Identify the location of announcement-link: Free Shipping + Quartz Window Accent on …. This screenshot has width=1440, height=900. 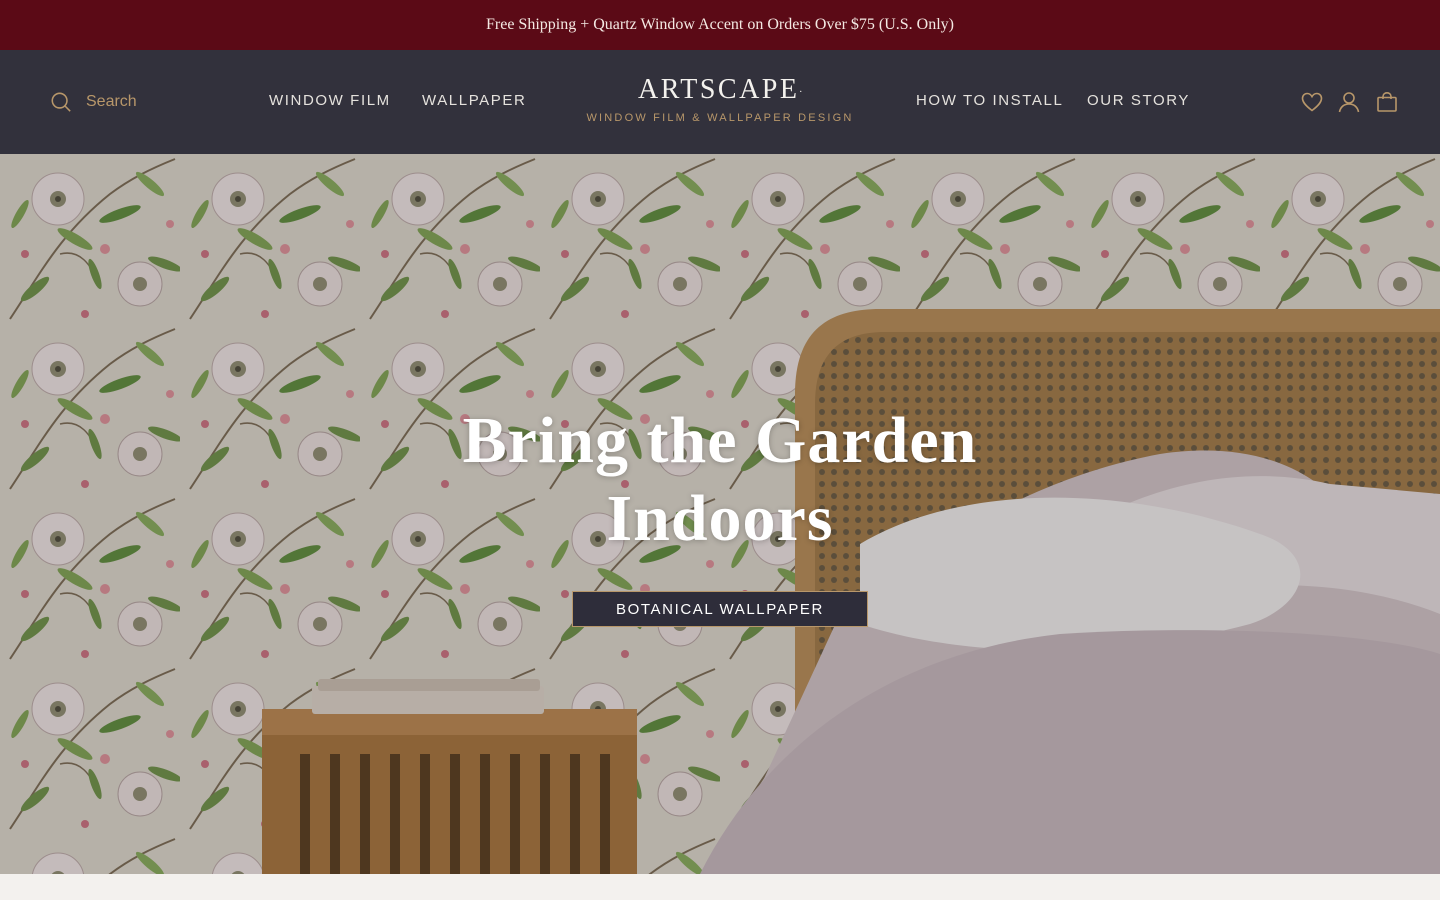
(720, 25).